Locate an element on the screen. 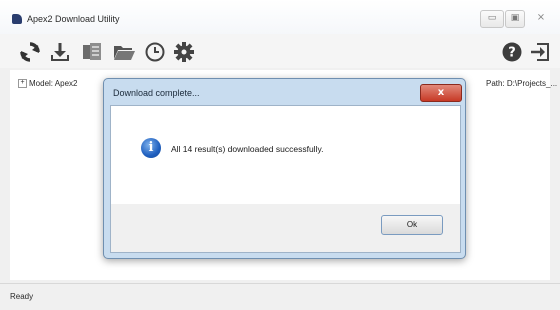  tree-node-model: + Model: Apex2 is located at coordinates (48, 84).